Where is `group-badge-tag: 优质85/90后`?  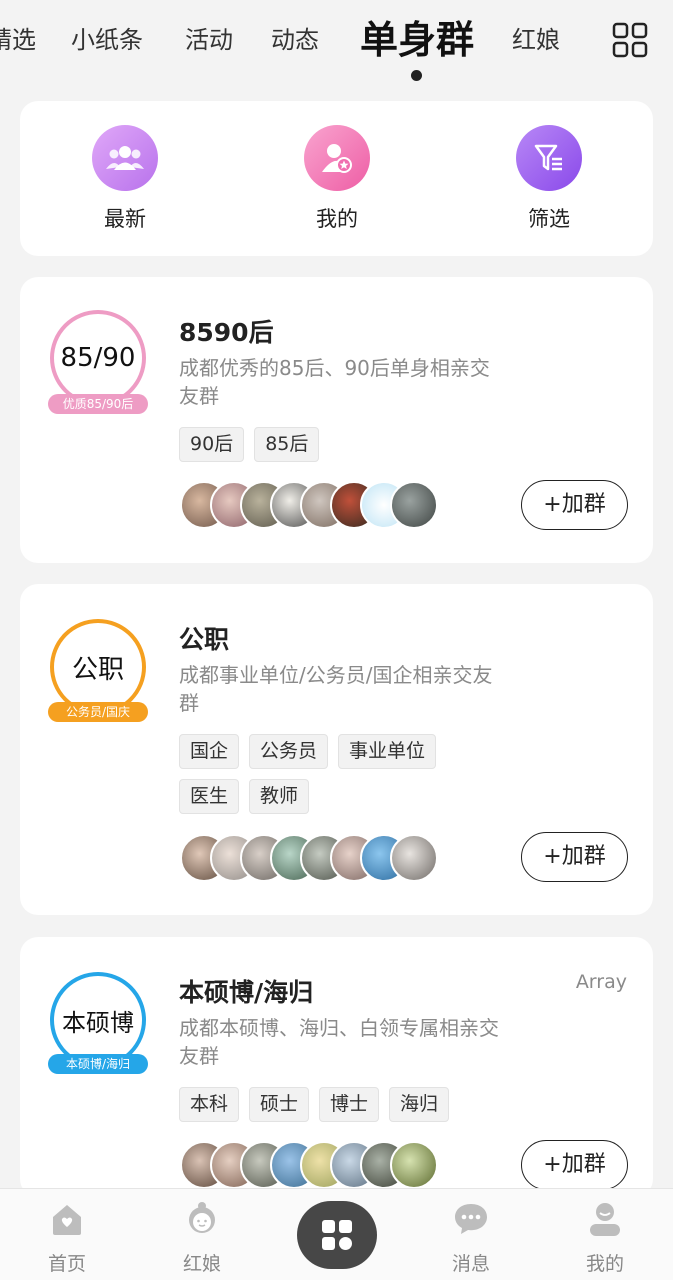 group-badge-tag: 优质85/90后 is located at coordinates (98, 404).